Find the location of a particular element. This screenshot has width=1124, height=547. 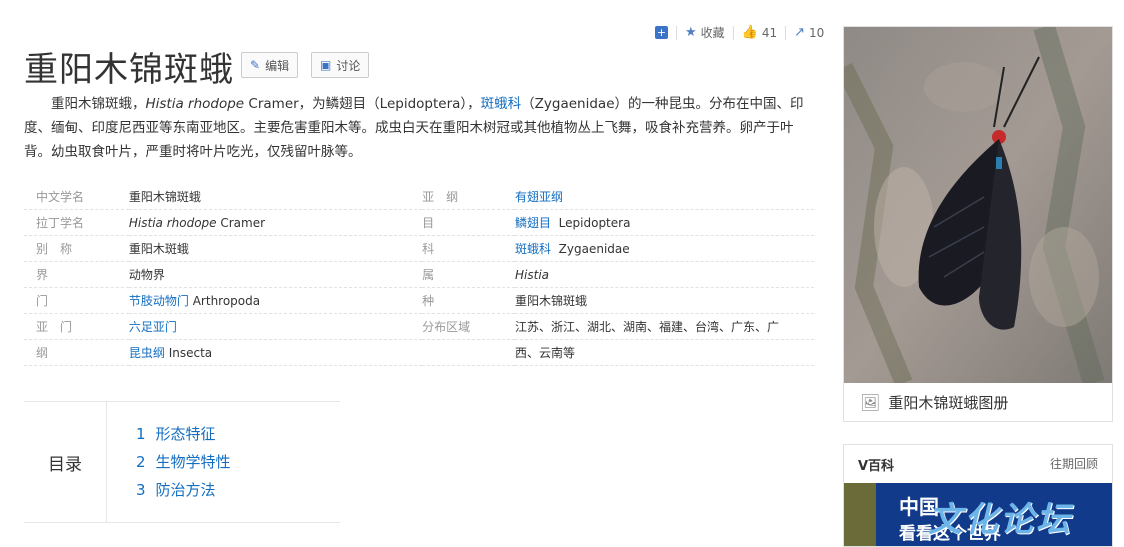

toc-item-number: 1 is located at coordinates (141, 434).